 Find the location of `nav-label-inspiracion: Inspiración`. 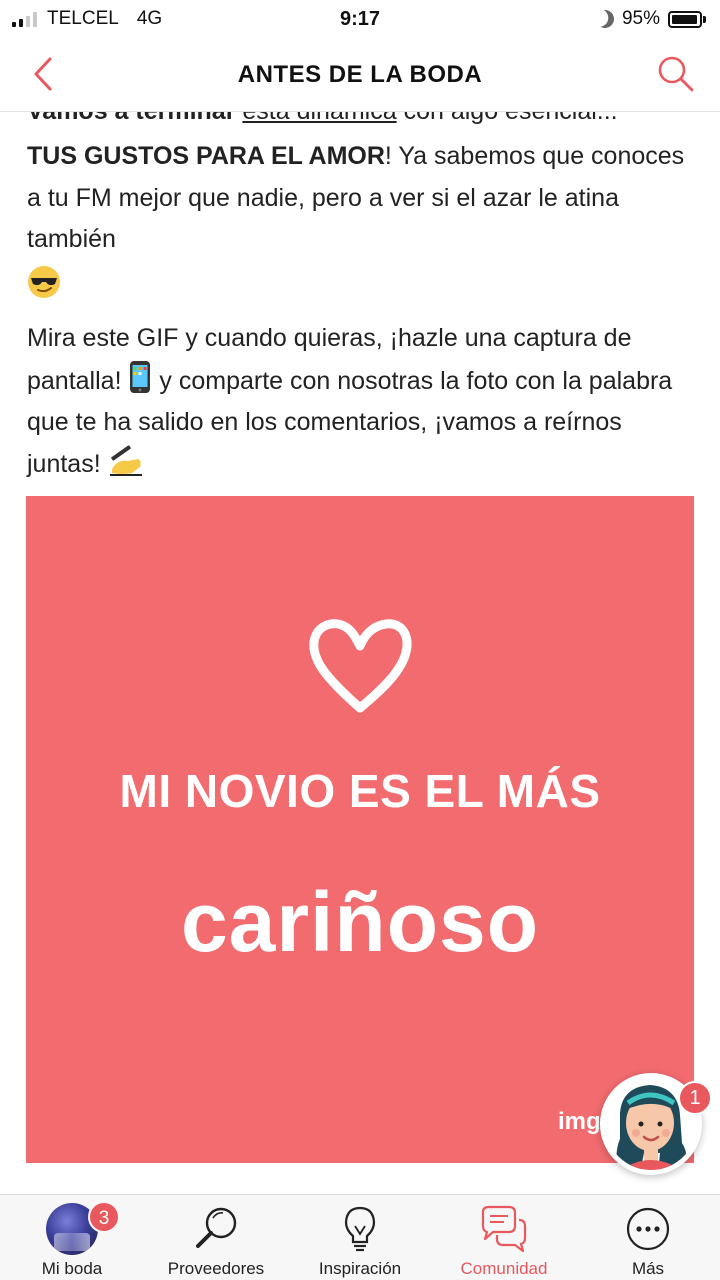

nav-label-inspiracion: Inspiración is located at coordinates (360, 1268).